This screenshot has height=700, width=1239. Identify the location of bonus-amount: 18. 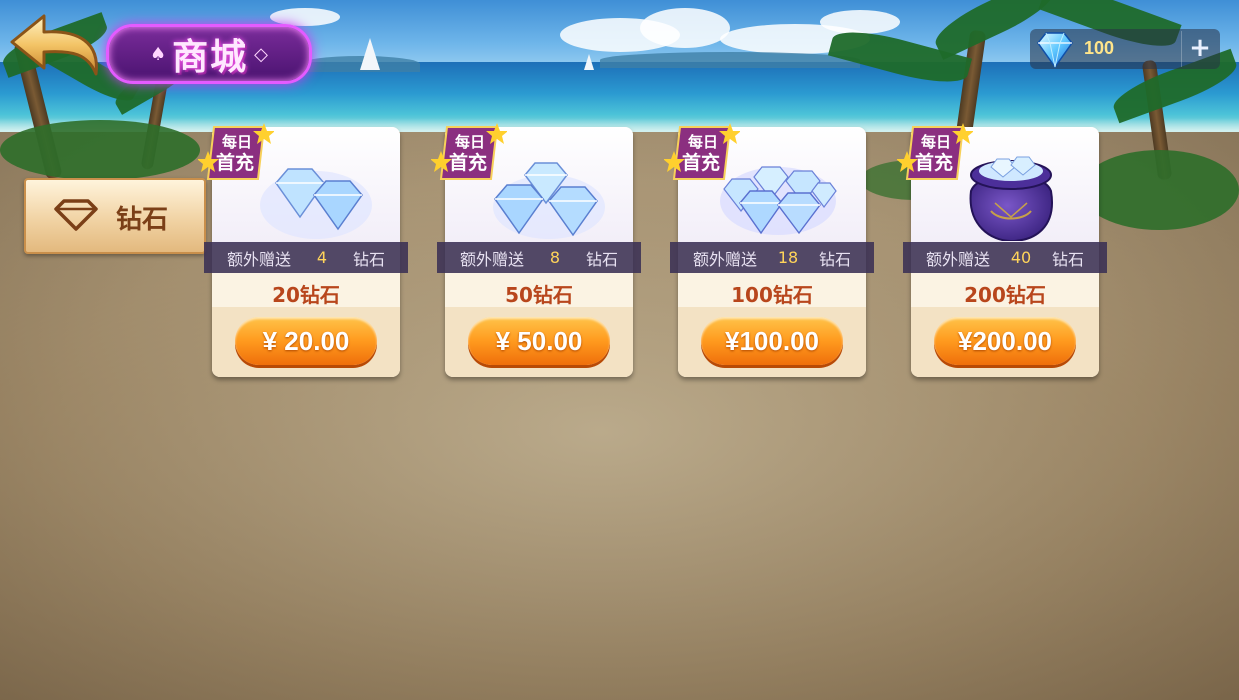
(788, 257).